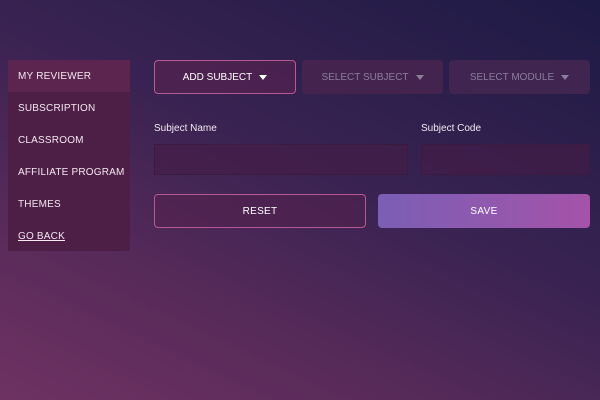 This screenshot has height=400, width=600. Describe the element at coordinates (69, 108) in the screenshot. I see `sidebar-item-subscription: SUBSCRIPTION` at that location.